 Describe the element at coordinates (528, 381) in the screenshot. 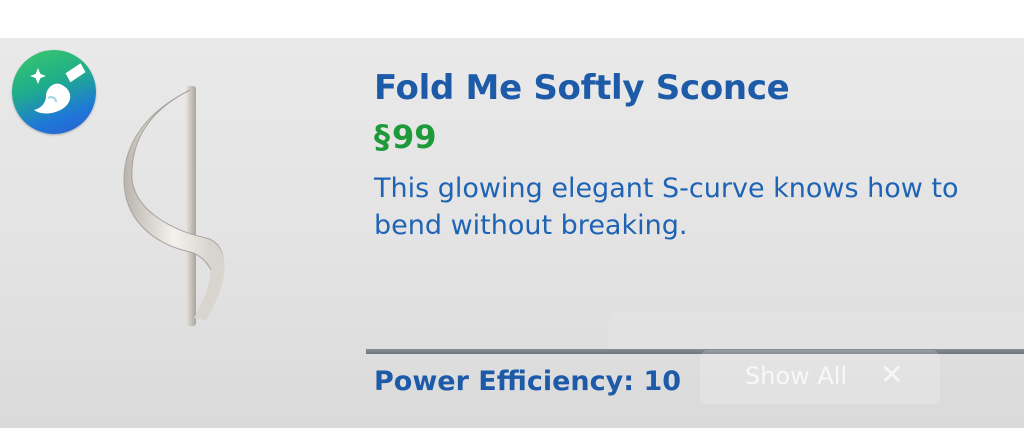

I see `power-efficiency-stat: Power Efficiency: 10` at that location.